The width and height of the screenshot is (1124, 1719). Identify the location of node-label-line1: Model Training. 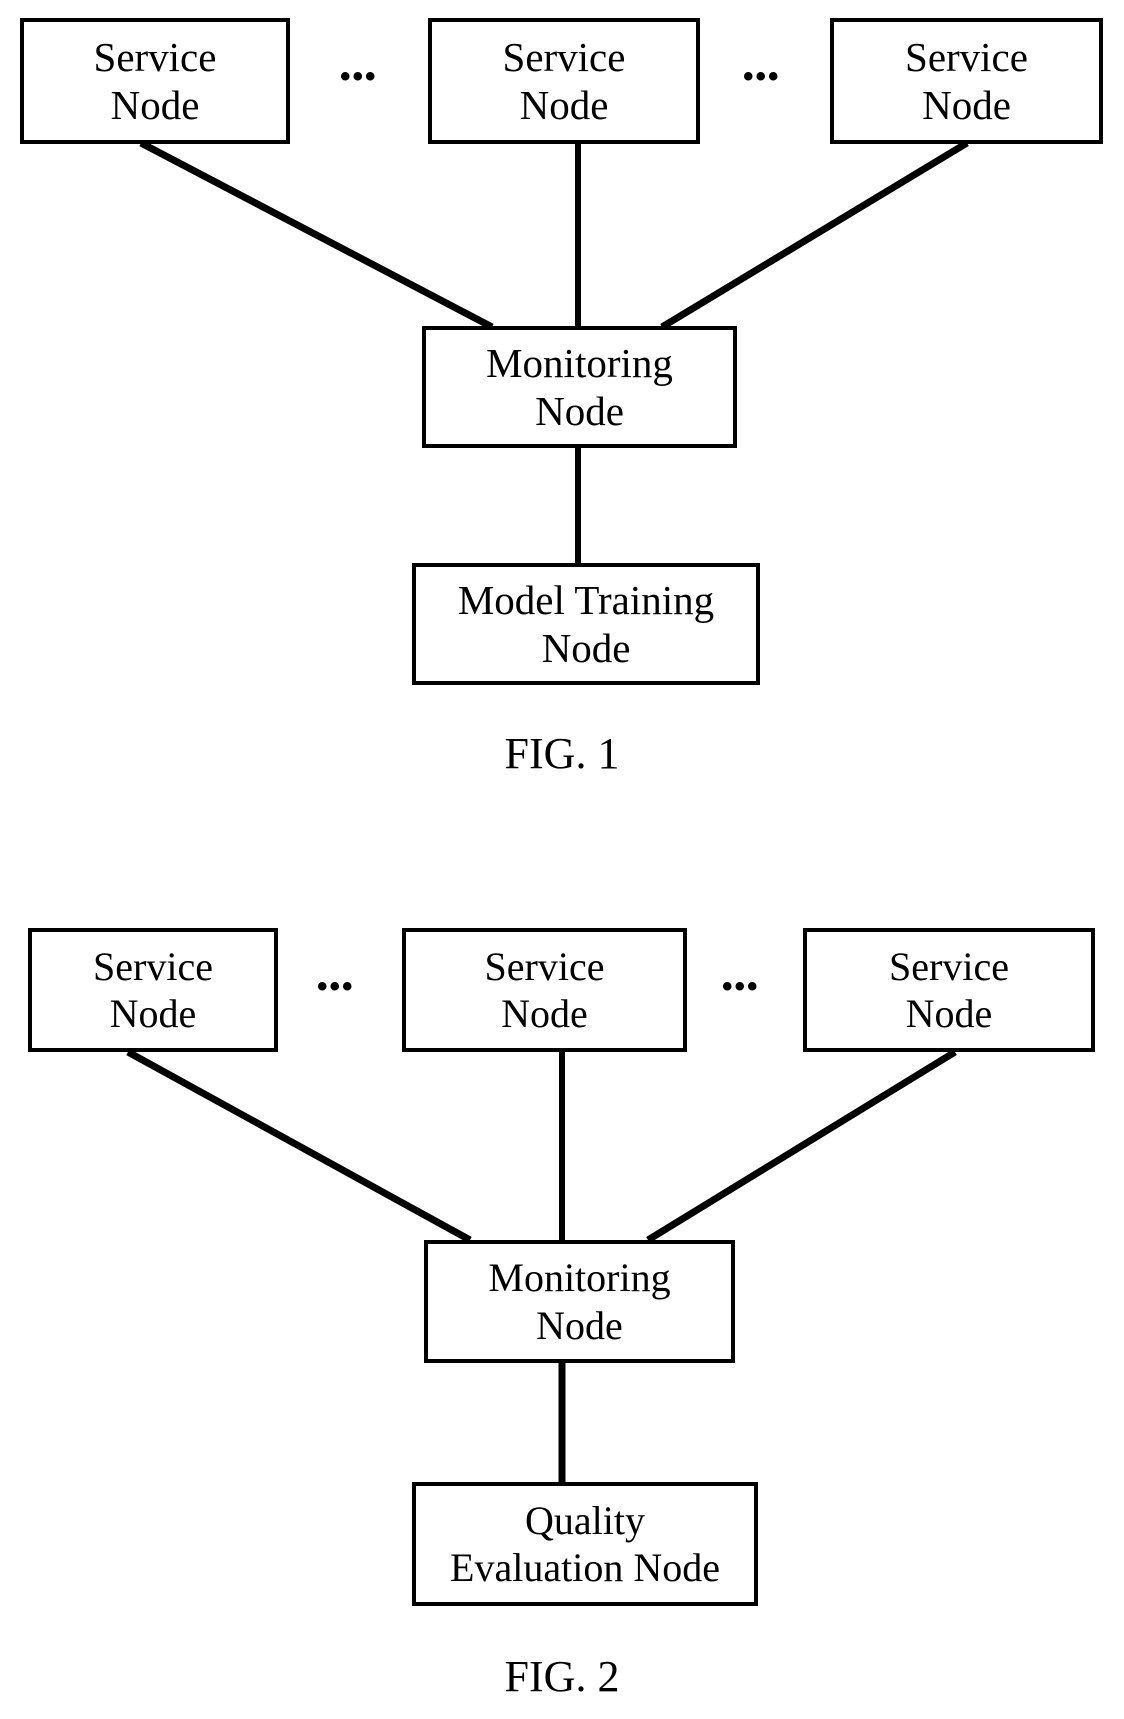
(586, 599).